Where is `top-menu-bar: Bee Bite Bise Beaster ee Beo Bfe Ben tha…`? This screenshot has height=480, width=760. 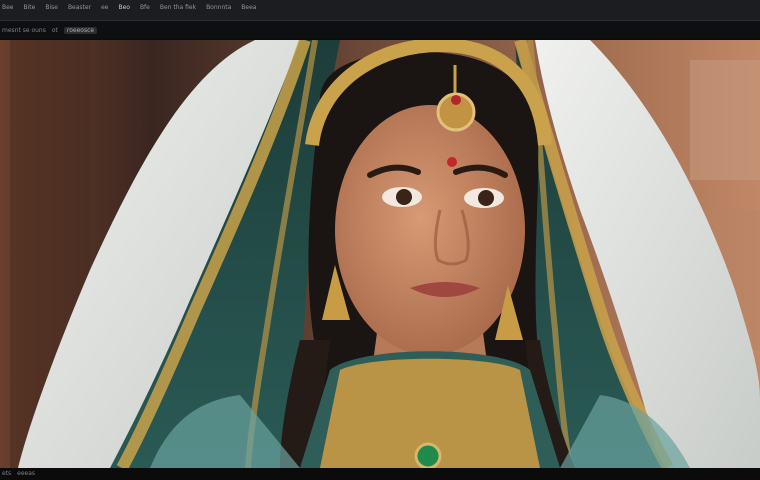 top-menu-bar: Bee Bite Bise Beaster ee Beo Bfe Ben tha… is located at coordinates (380, 10).